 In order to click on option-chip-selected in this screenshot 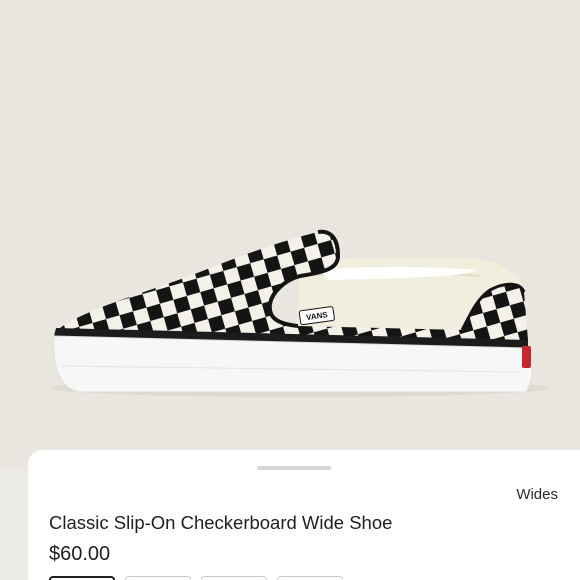, I will do `click(82, 578)`.